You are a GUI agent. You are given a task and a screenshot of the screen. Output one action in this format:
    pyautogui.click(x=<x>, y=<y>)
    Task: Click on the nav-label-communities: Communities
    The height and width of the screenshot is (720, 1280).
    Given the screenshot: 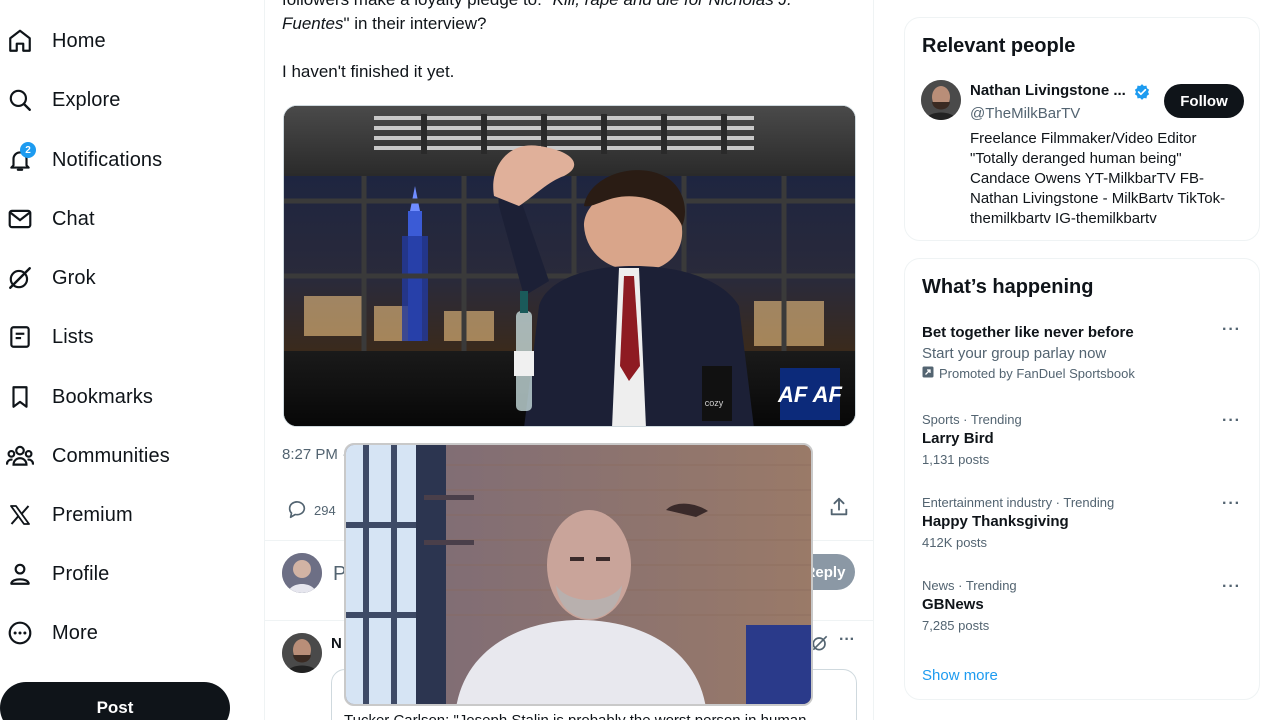 What is the action you would take?
    pyautogui.click(x=111, y=455)
    